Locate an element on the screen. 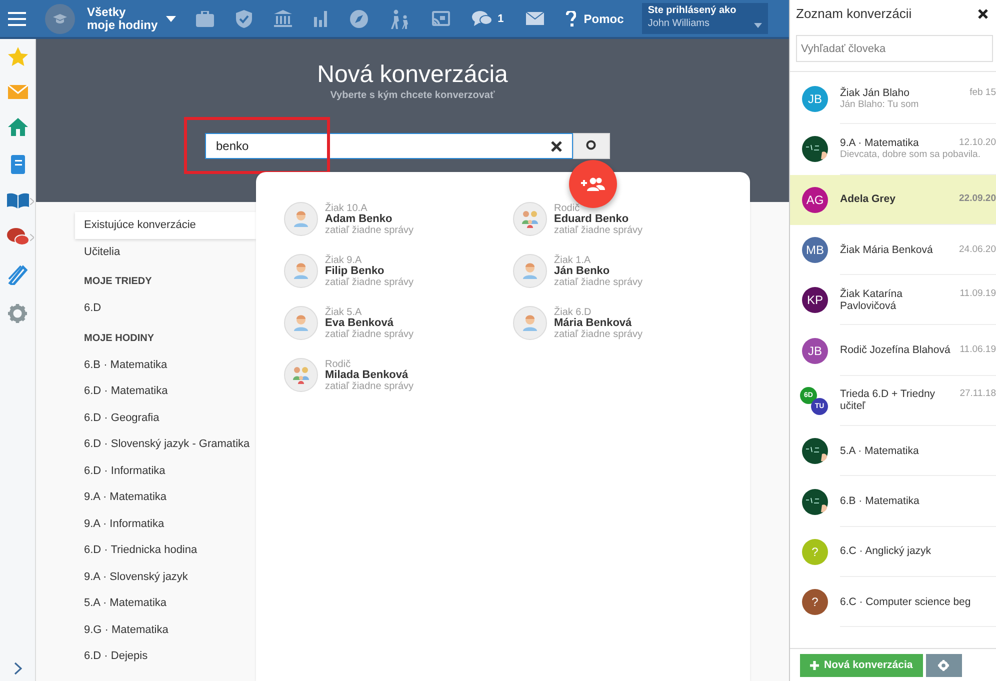  role-label: Rodič is located at coordinates (338, 364).